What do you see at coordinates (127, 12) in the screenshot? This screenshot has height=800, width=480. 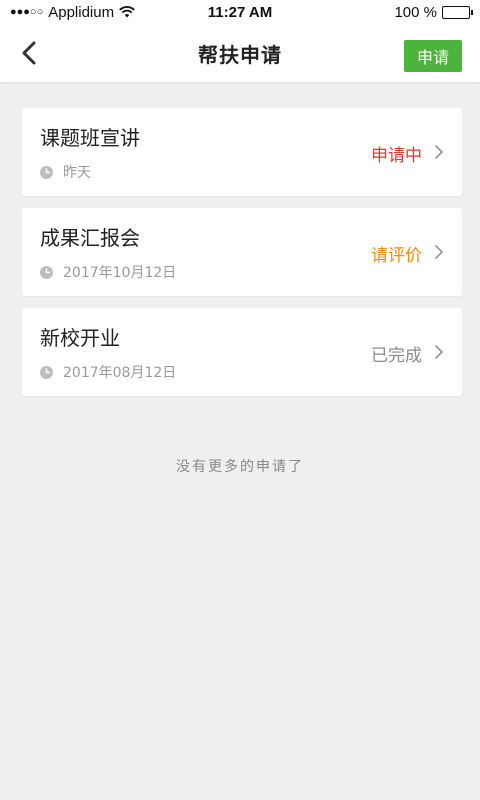 I see `wifi-icon` at bounding box center [127, 12].